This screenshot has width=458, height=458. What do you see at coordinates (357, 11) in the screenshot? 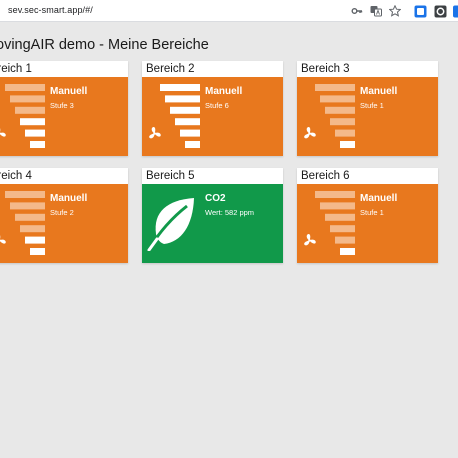
I see `key-icon` at bounding box center [357, 11].